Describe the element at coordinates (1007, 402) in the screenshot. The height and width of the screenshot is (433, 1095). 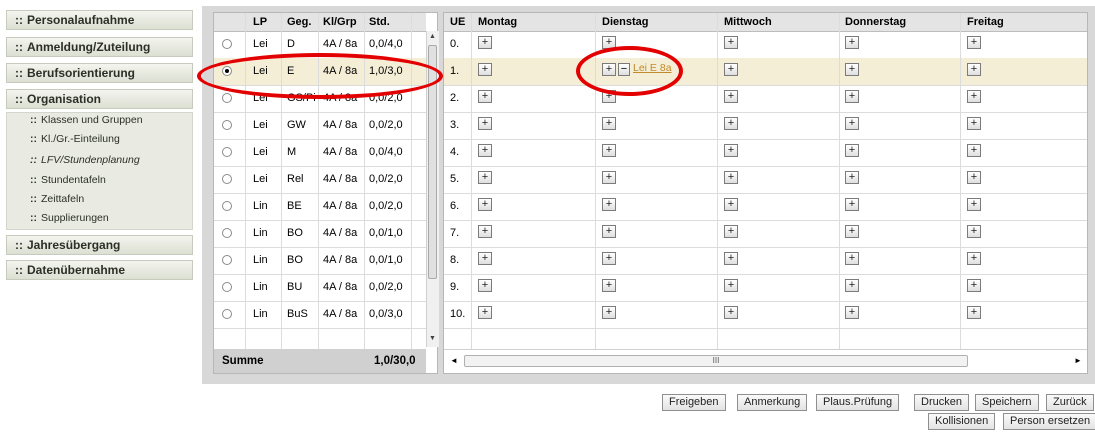
I see `speichern-button: Speichern` at that location.